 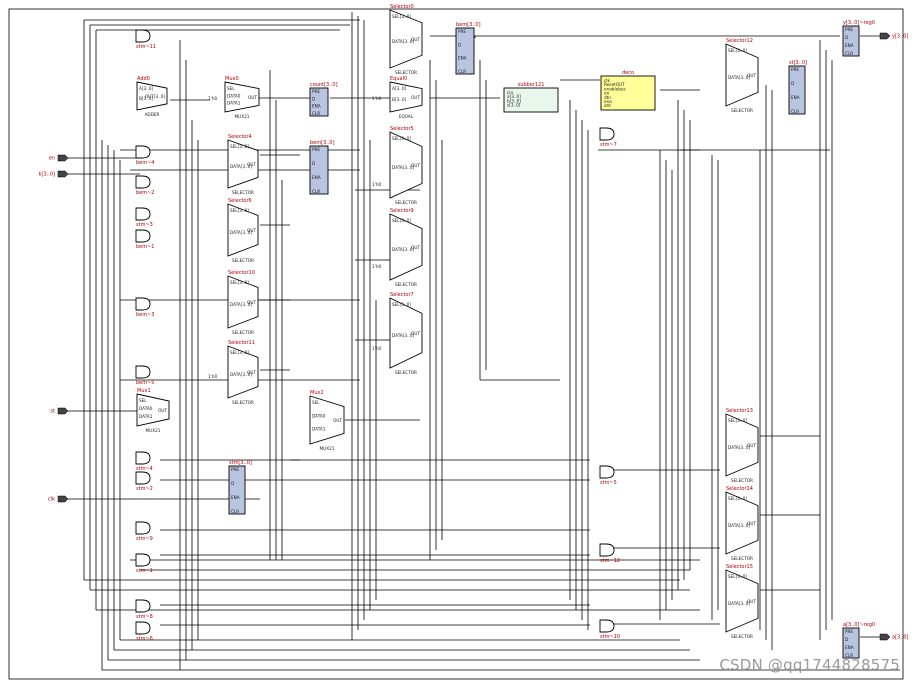 What do you see at coordinates (146, 416) in the screenshot?
I see `block-port: DATA1` at bounding box center [146, 416].